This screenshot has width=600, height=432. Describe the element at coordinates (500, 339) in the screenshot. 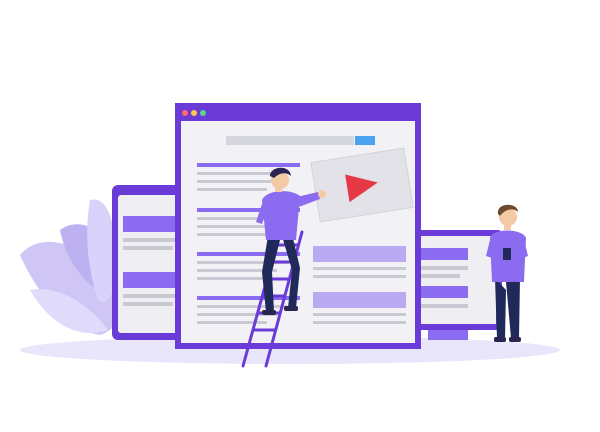

I see `person-standing-shoe-left` at that location.